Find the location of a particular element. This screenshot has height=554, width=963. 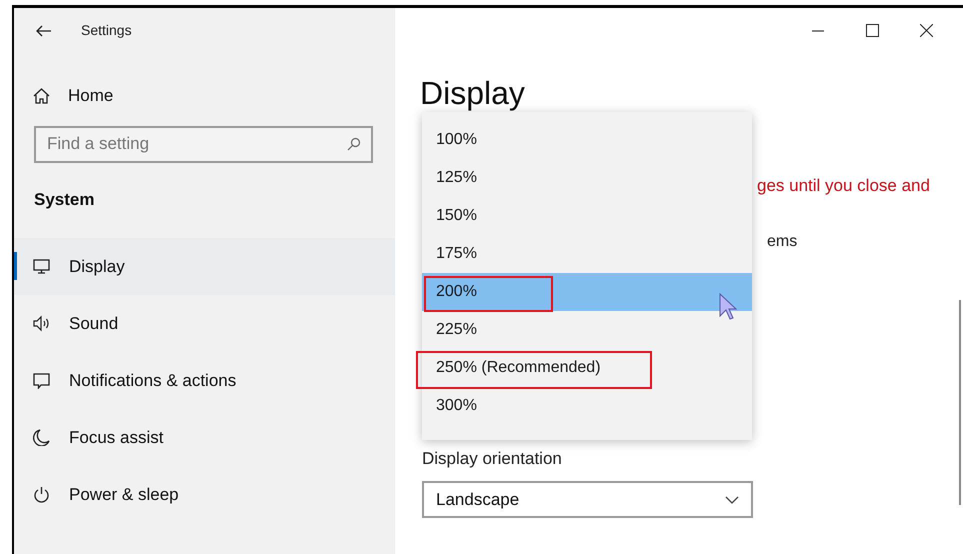

dropdown-option: 150% is located at coordinates (587, 216).